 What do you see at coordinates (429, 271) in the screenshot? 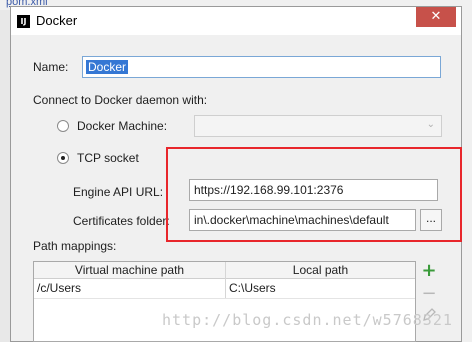
I see `add-mapping-button: +` at bounding box center [429, 271].